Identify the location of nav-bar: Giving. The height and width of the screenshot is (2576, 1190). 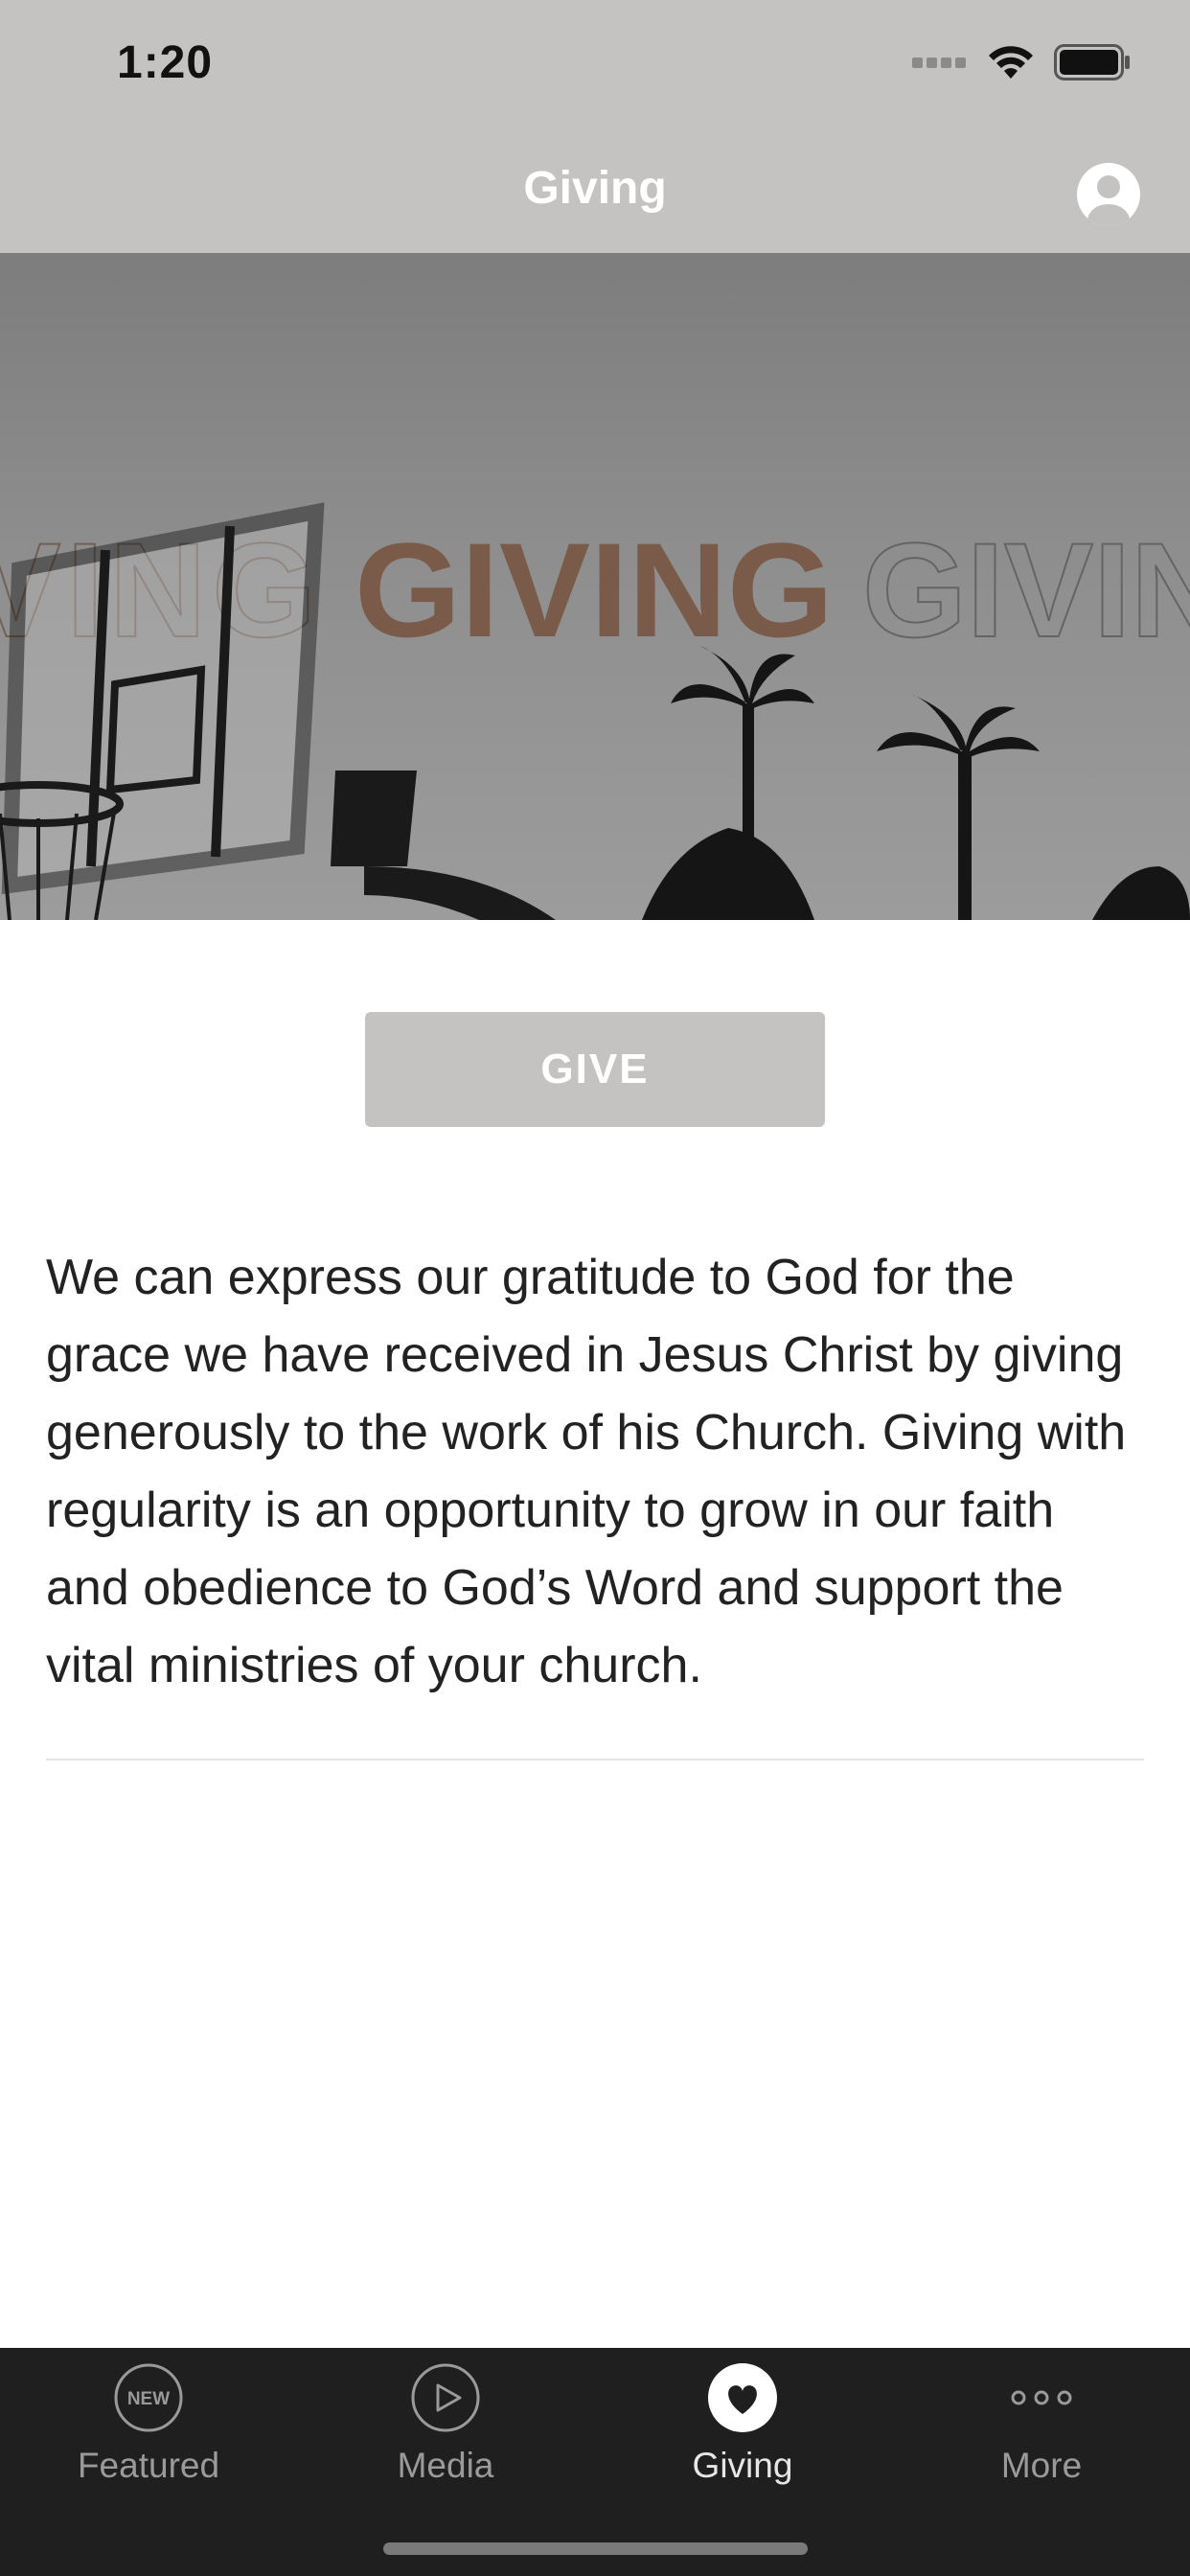
(595, 191).